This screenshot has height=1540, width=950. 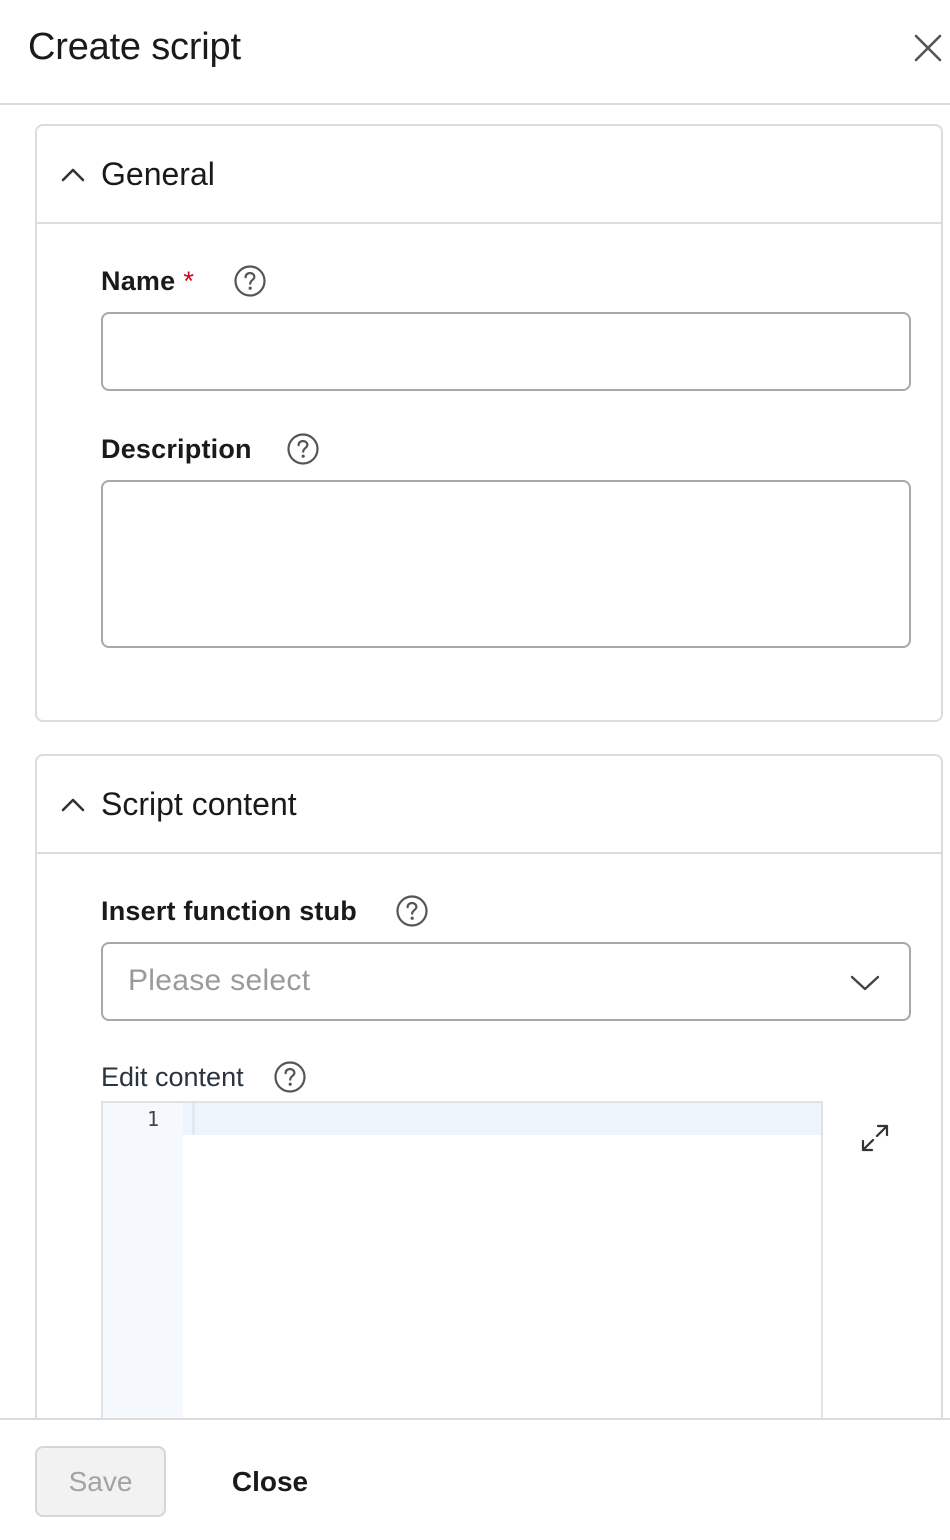 I want to click on panel-title: Create script, so click(x=134, y=47).